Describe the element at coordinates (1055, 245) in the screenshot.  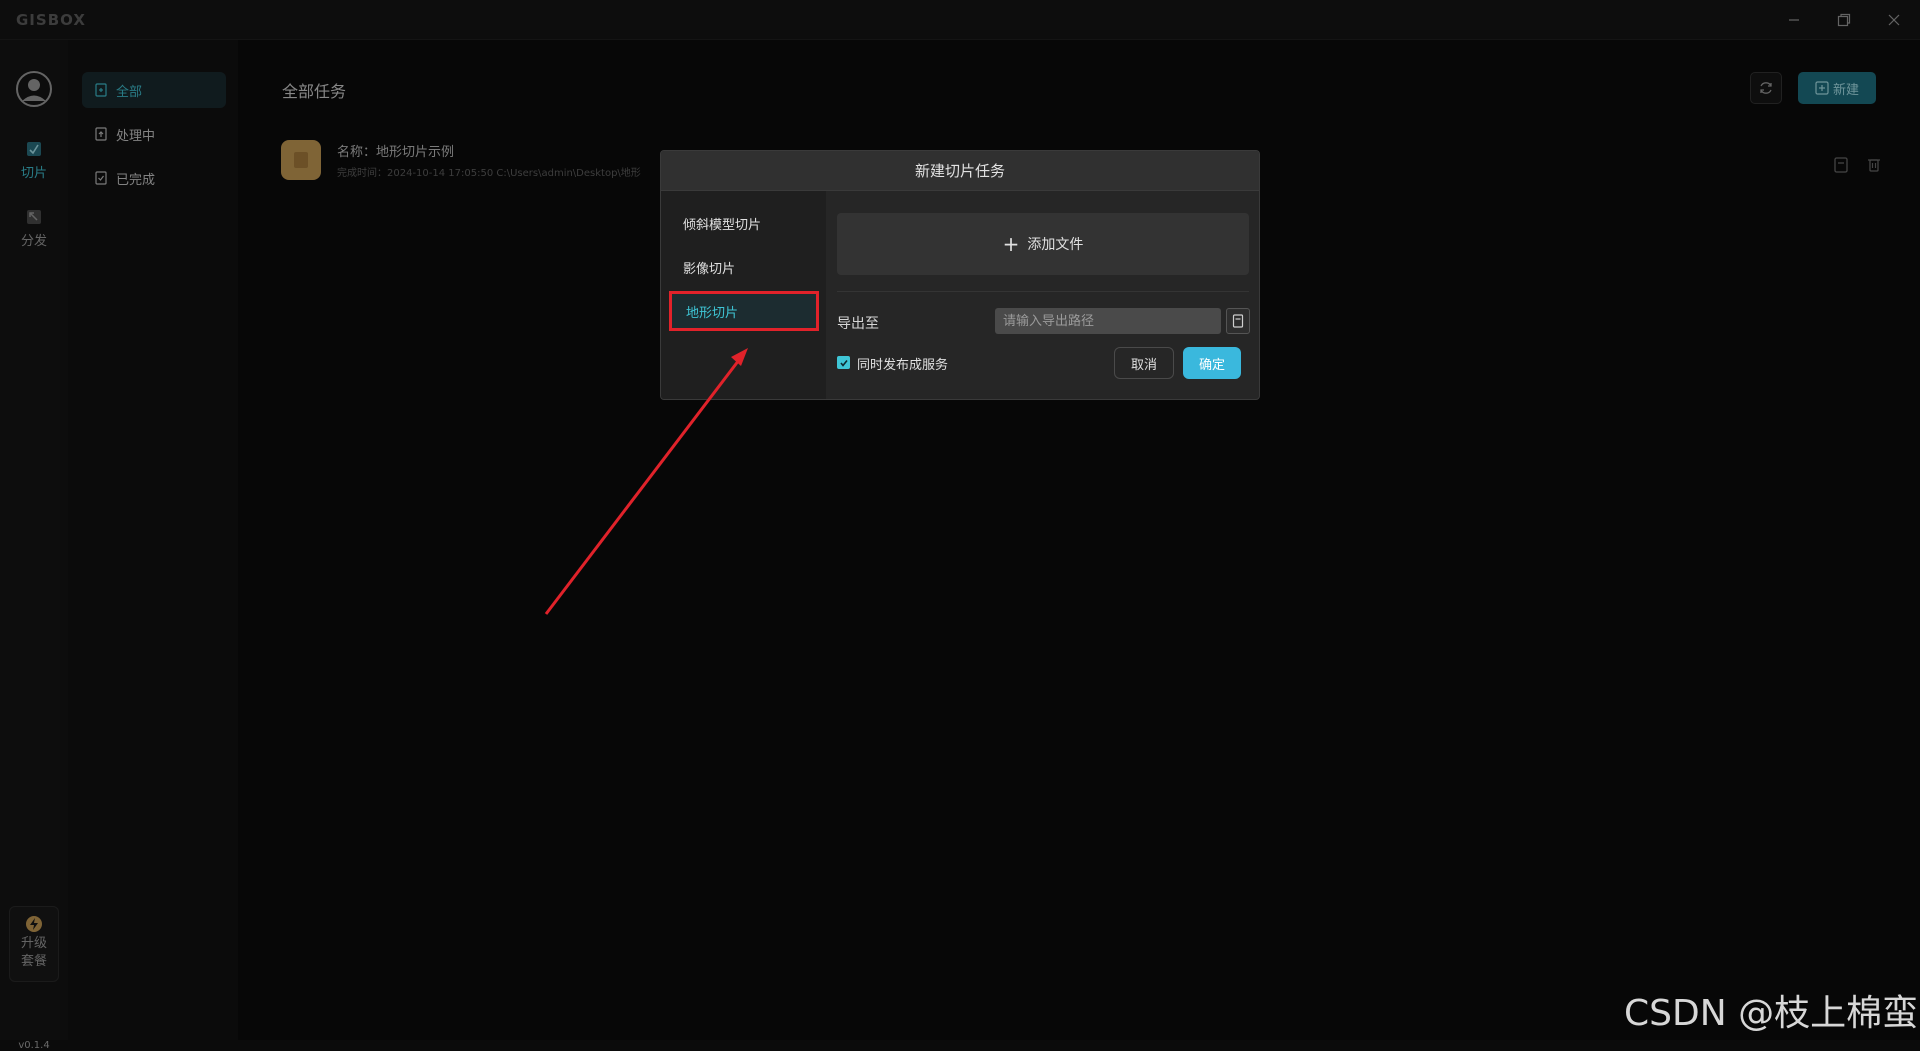
I see `add-file-label: 添加文件` at that location.